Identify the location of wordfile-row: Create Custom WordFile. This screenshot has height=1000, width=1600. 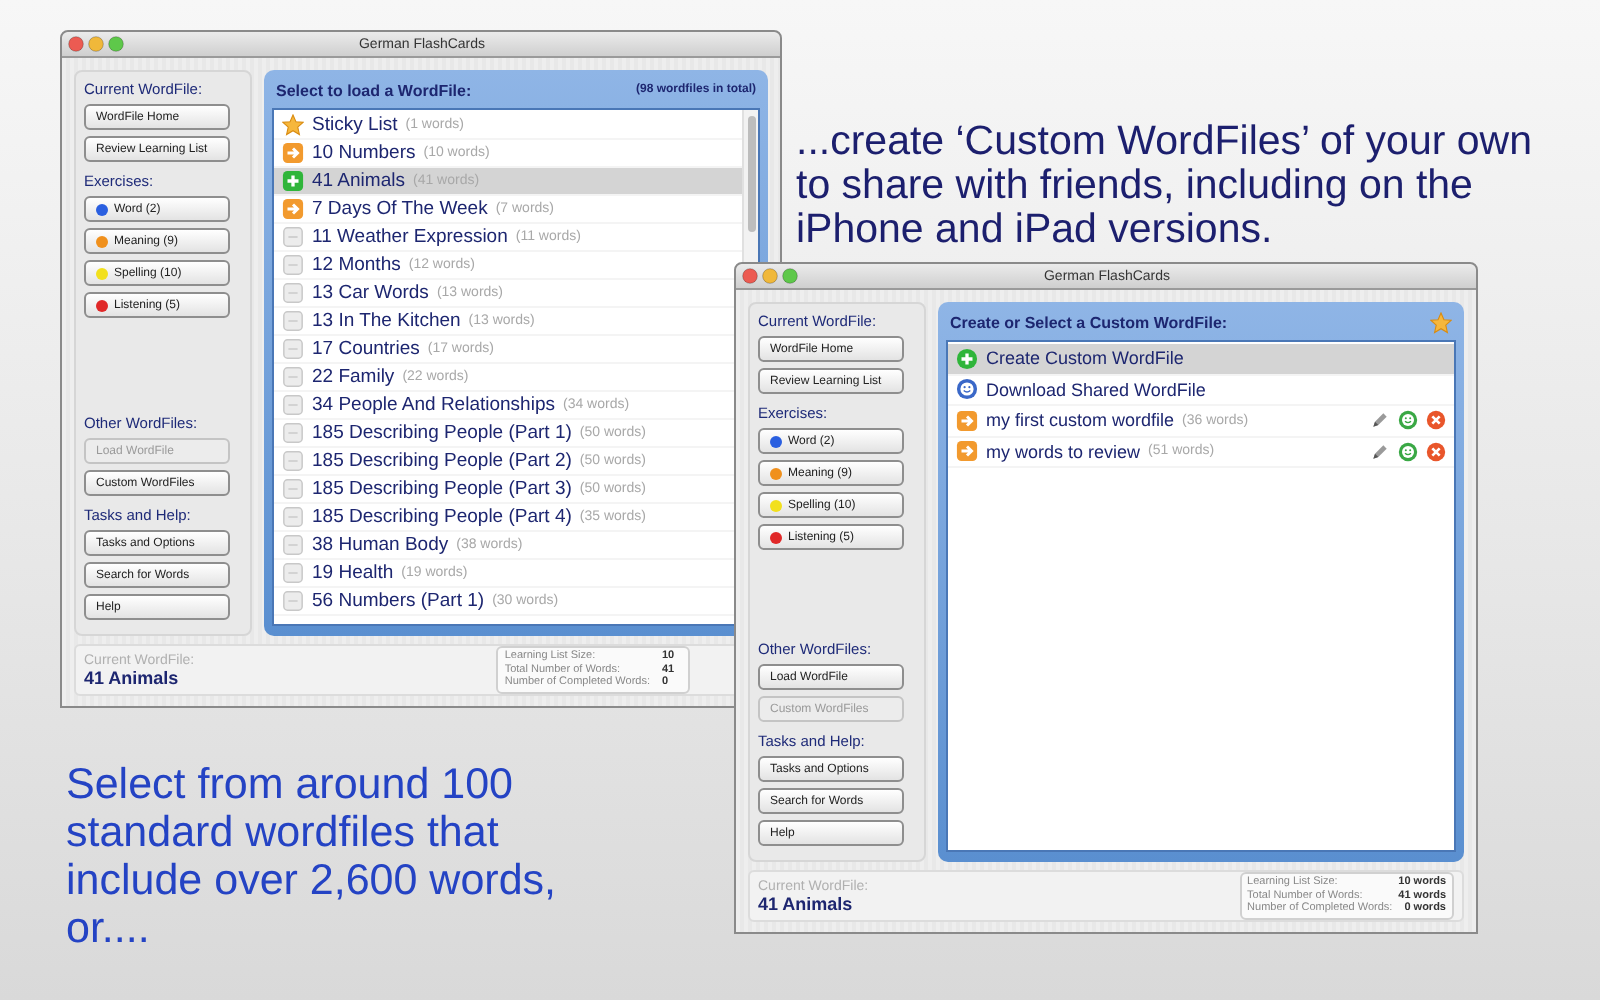
(1201, 359).